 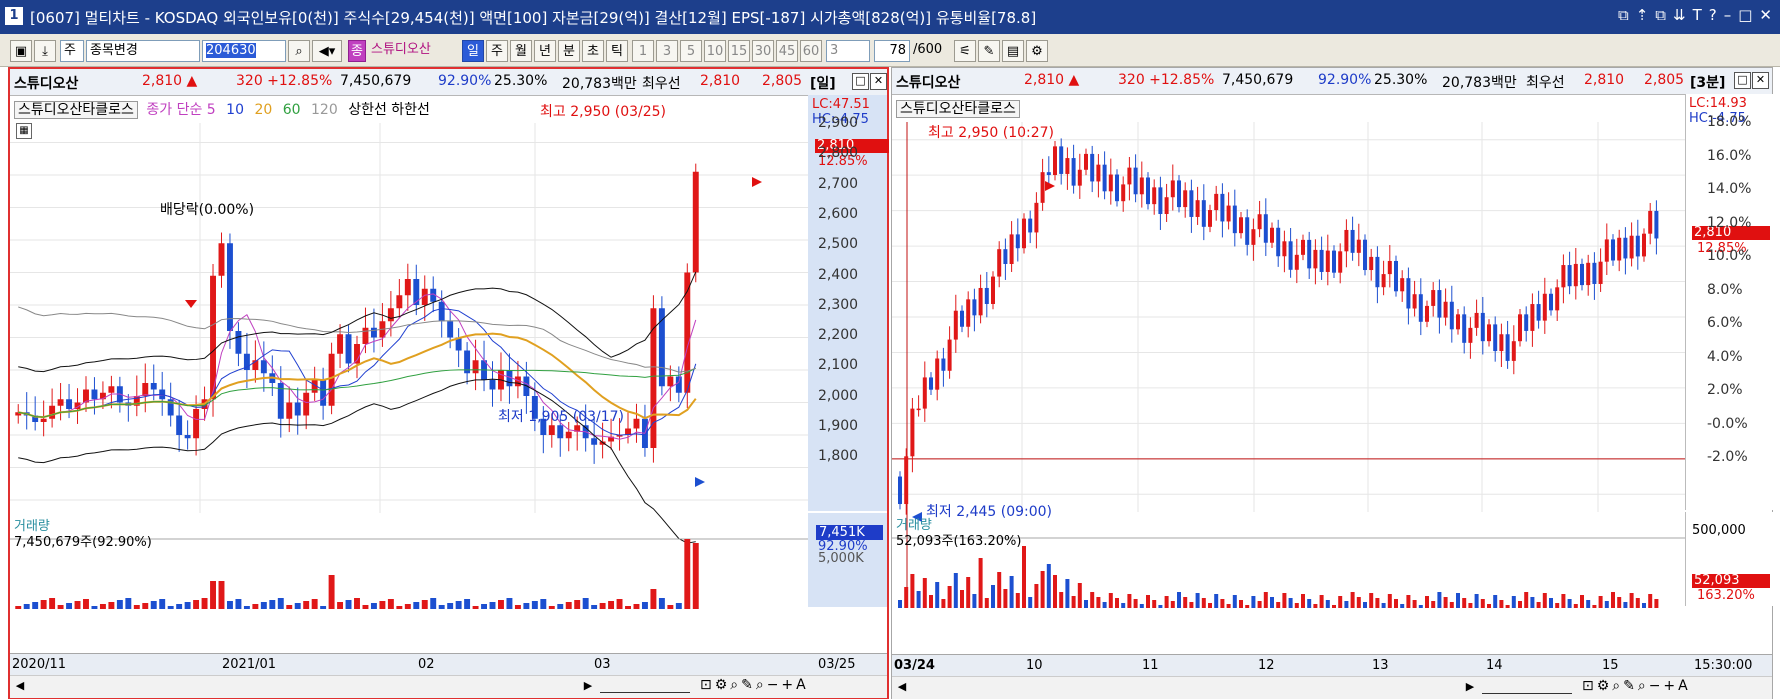 I want to click on chart-tools-icon: ⚟, so click(x=965, y=51).